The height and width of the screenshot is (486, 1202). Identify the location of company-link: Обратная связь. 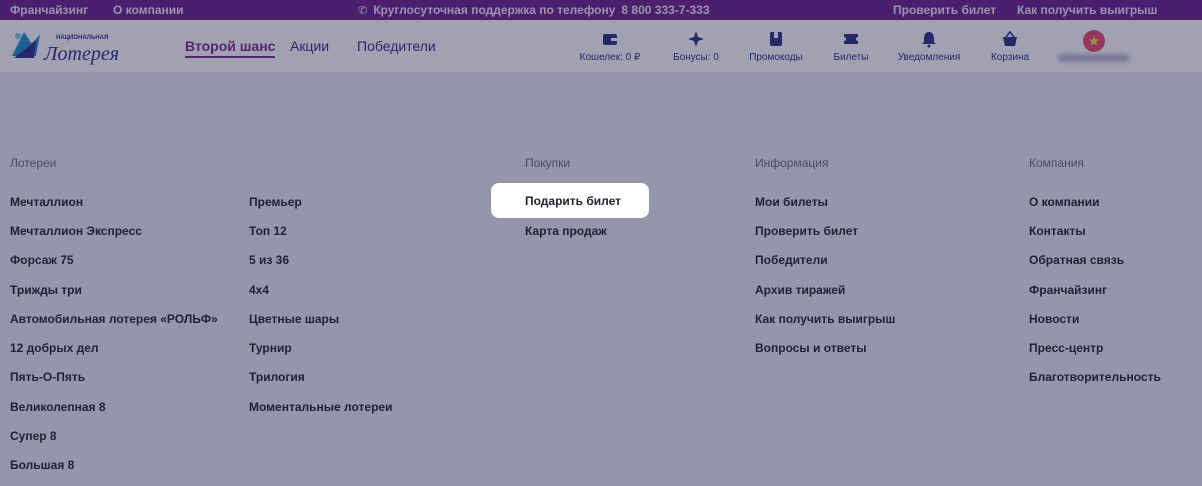
(1076, 260).